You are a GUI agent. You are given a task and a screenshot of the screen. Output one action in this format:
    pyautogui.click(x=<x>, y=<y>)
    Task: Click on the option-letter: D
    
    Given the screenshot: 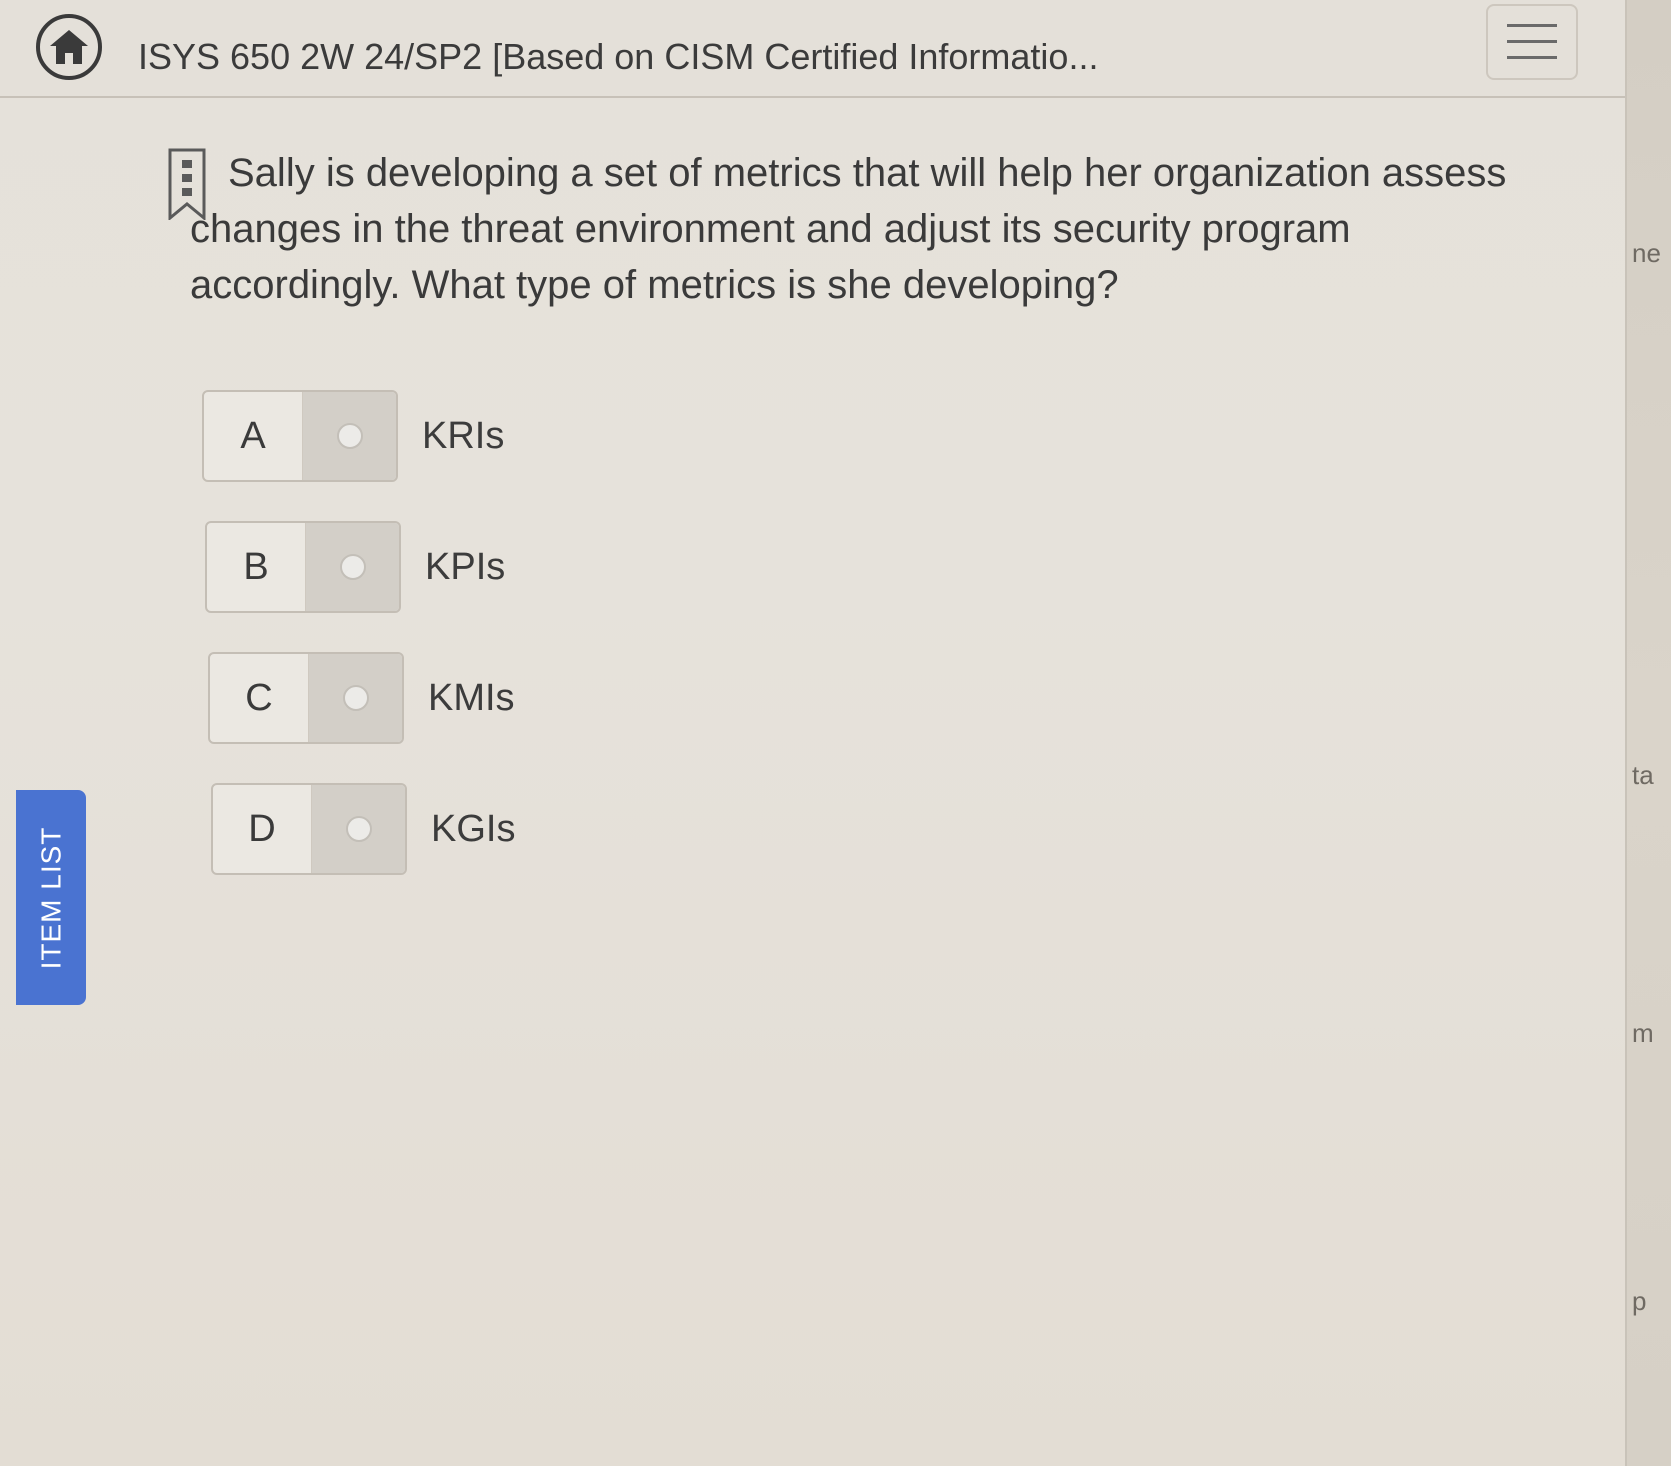 What is the action you would take?
    pyautogui.click(x=262, y=829)
    